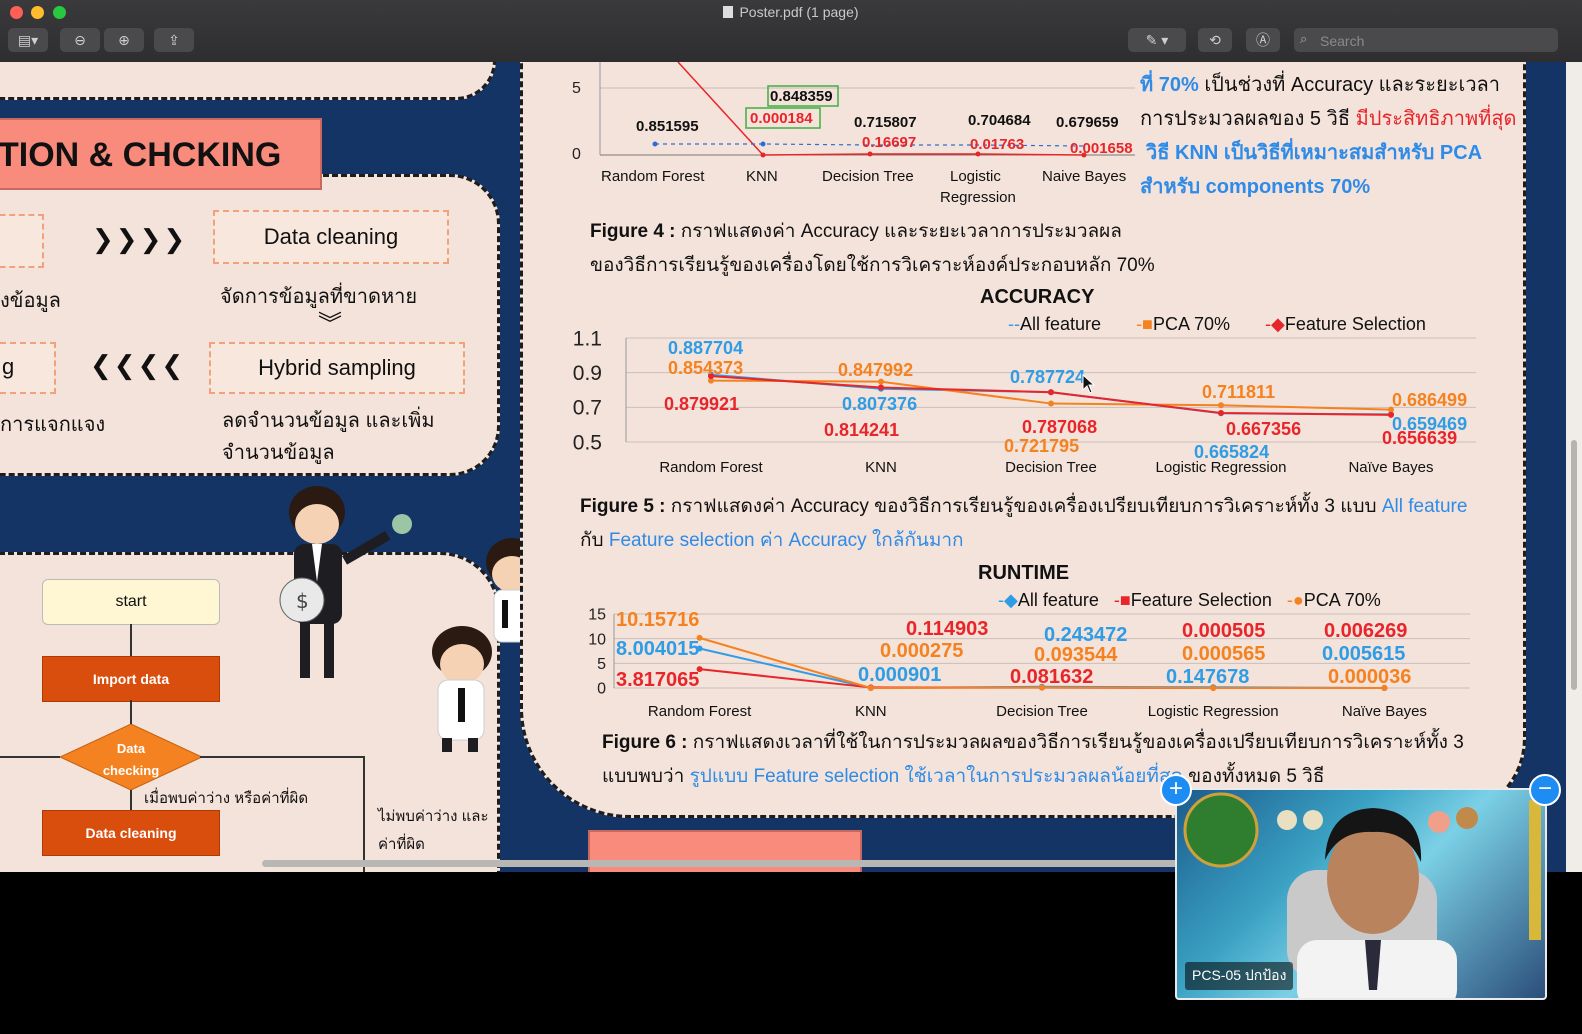 The image size is (1582, 1034). I want to click on flow-start: start, so click(131, 602).